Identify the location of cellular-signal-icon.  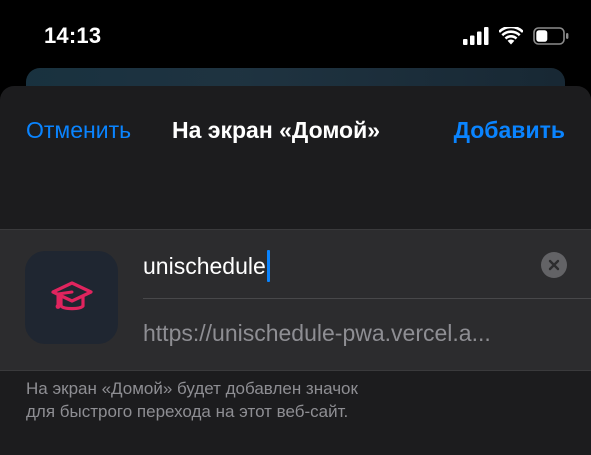
(476, 36).